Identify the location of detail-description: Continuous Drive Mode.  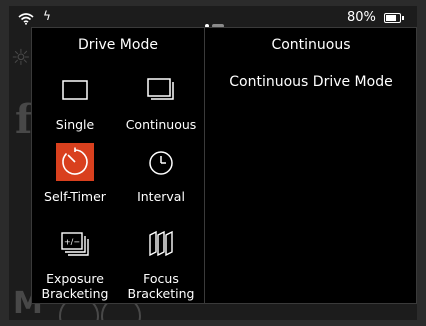
(311, 82).